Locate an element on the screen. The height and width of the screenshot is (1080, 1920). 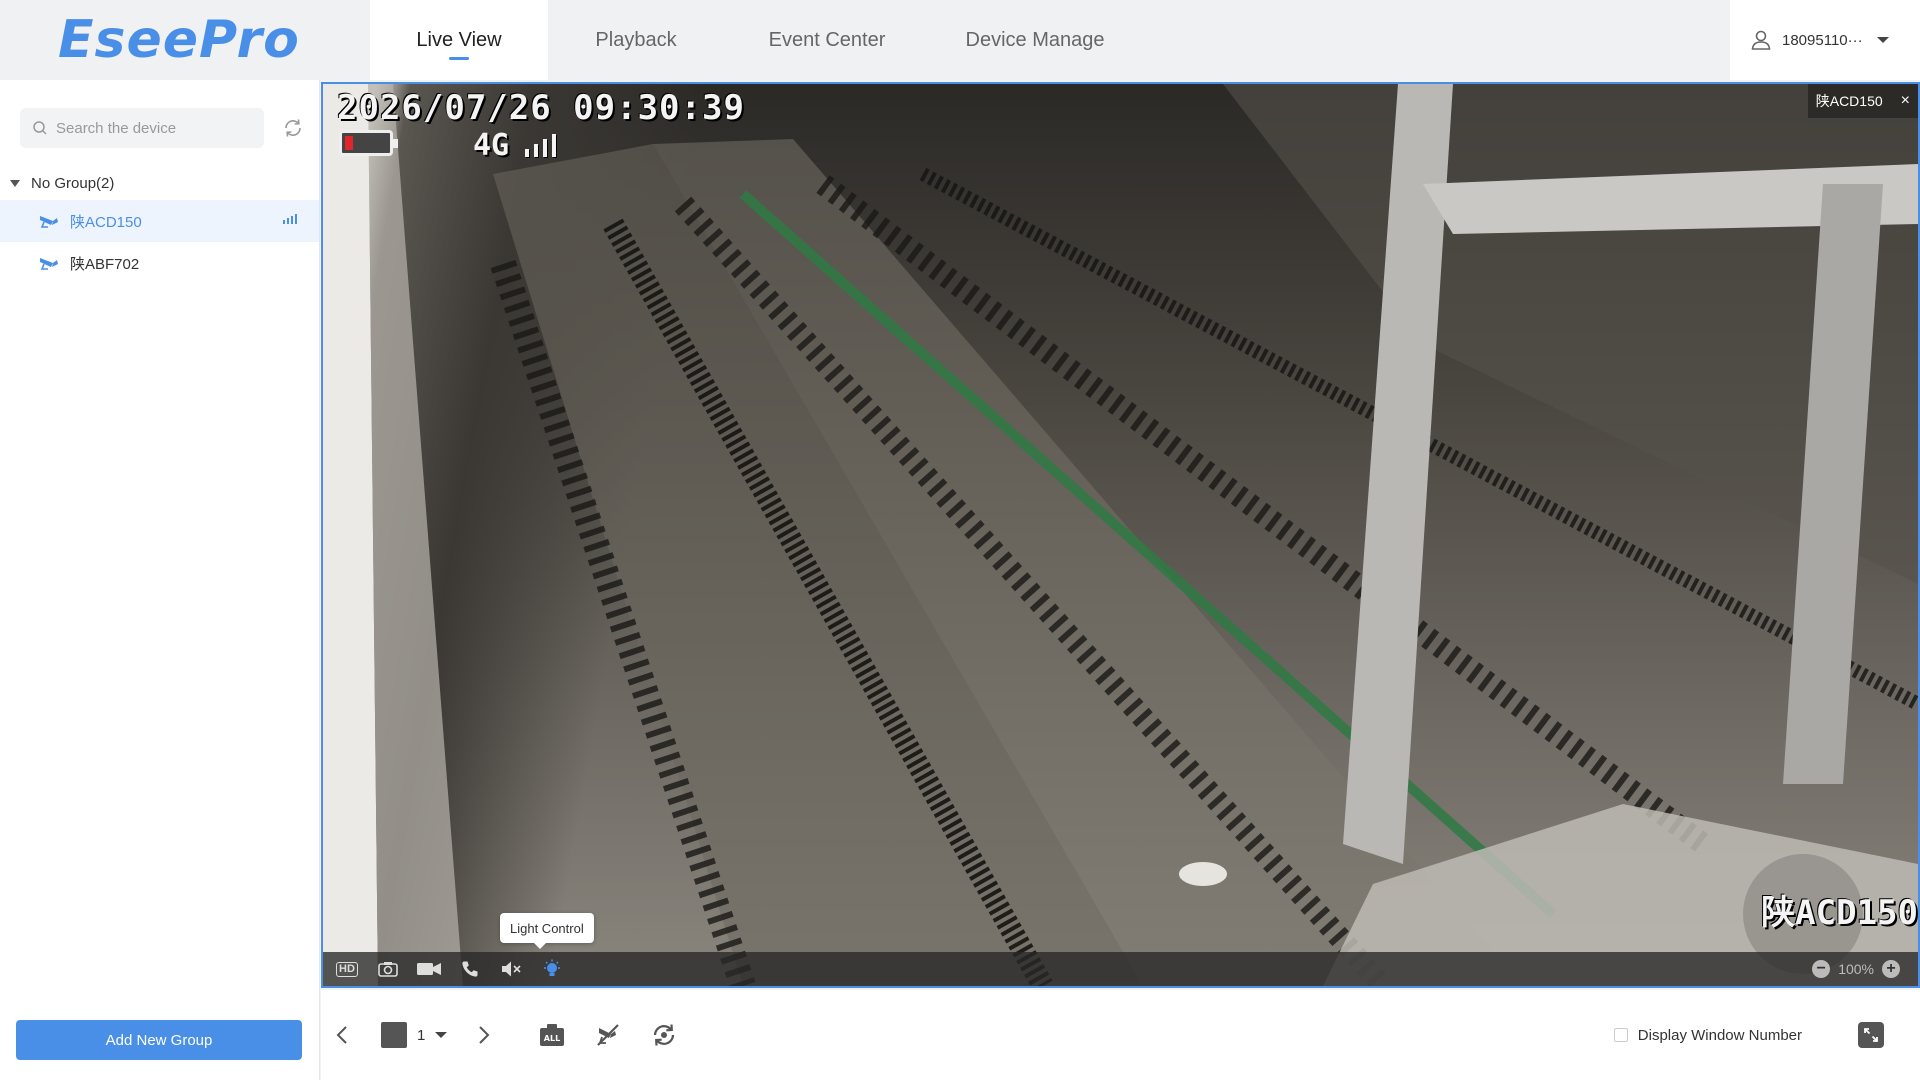
tab-device-manage: Device Manage is located at coordinates (1035, 40).